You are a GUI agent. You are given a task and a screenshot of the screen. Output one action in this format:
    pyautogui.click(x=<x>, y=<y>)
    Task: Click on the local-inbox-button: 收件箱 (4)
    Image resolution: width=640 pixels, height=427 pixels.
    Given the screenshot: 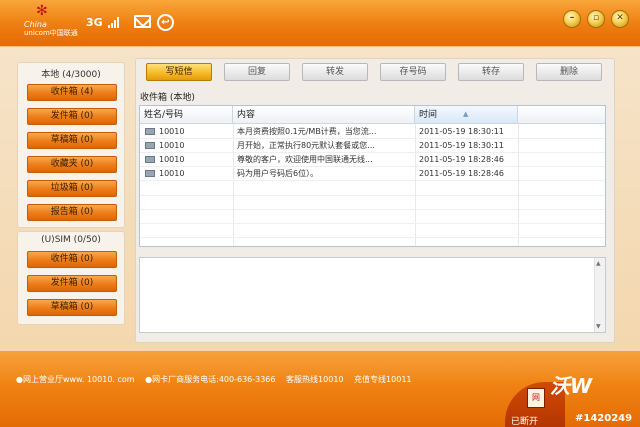 What is the action you would take?
    pyautogui.click(x=72, y=92)
    